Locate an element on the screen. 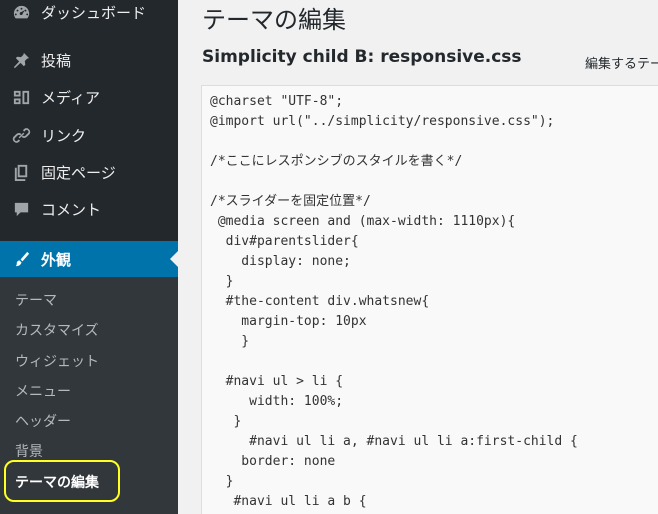  submenu-customize: カスタマイズ is located at coordinates (57, 330).